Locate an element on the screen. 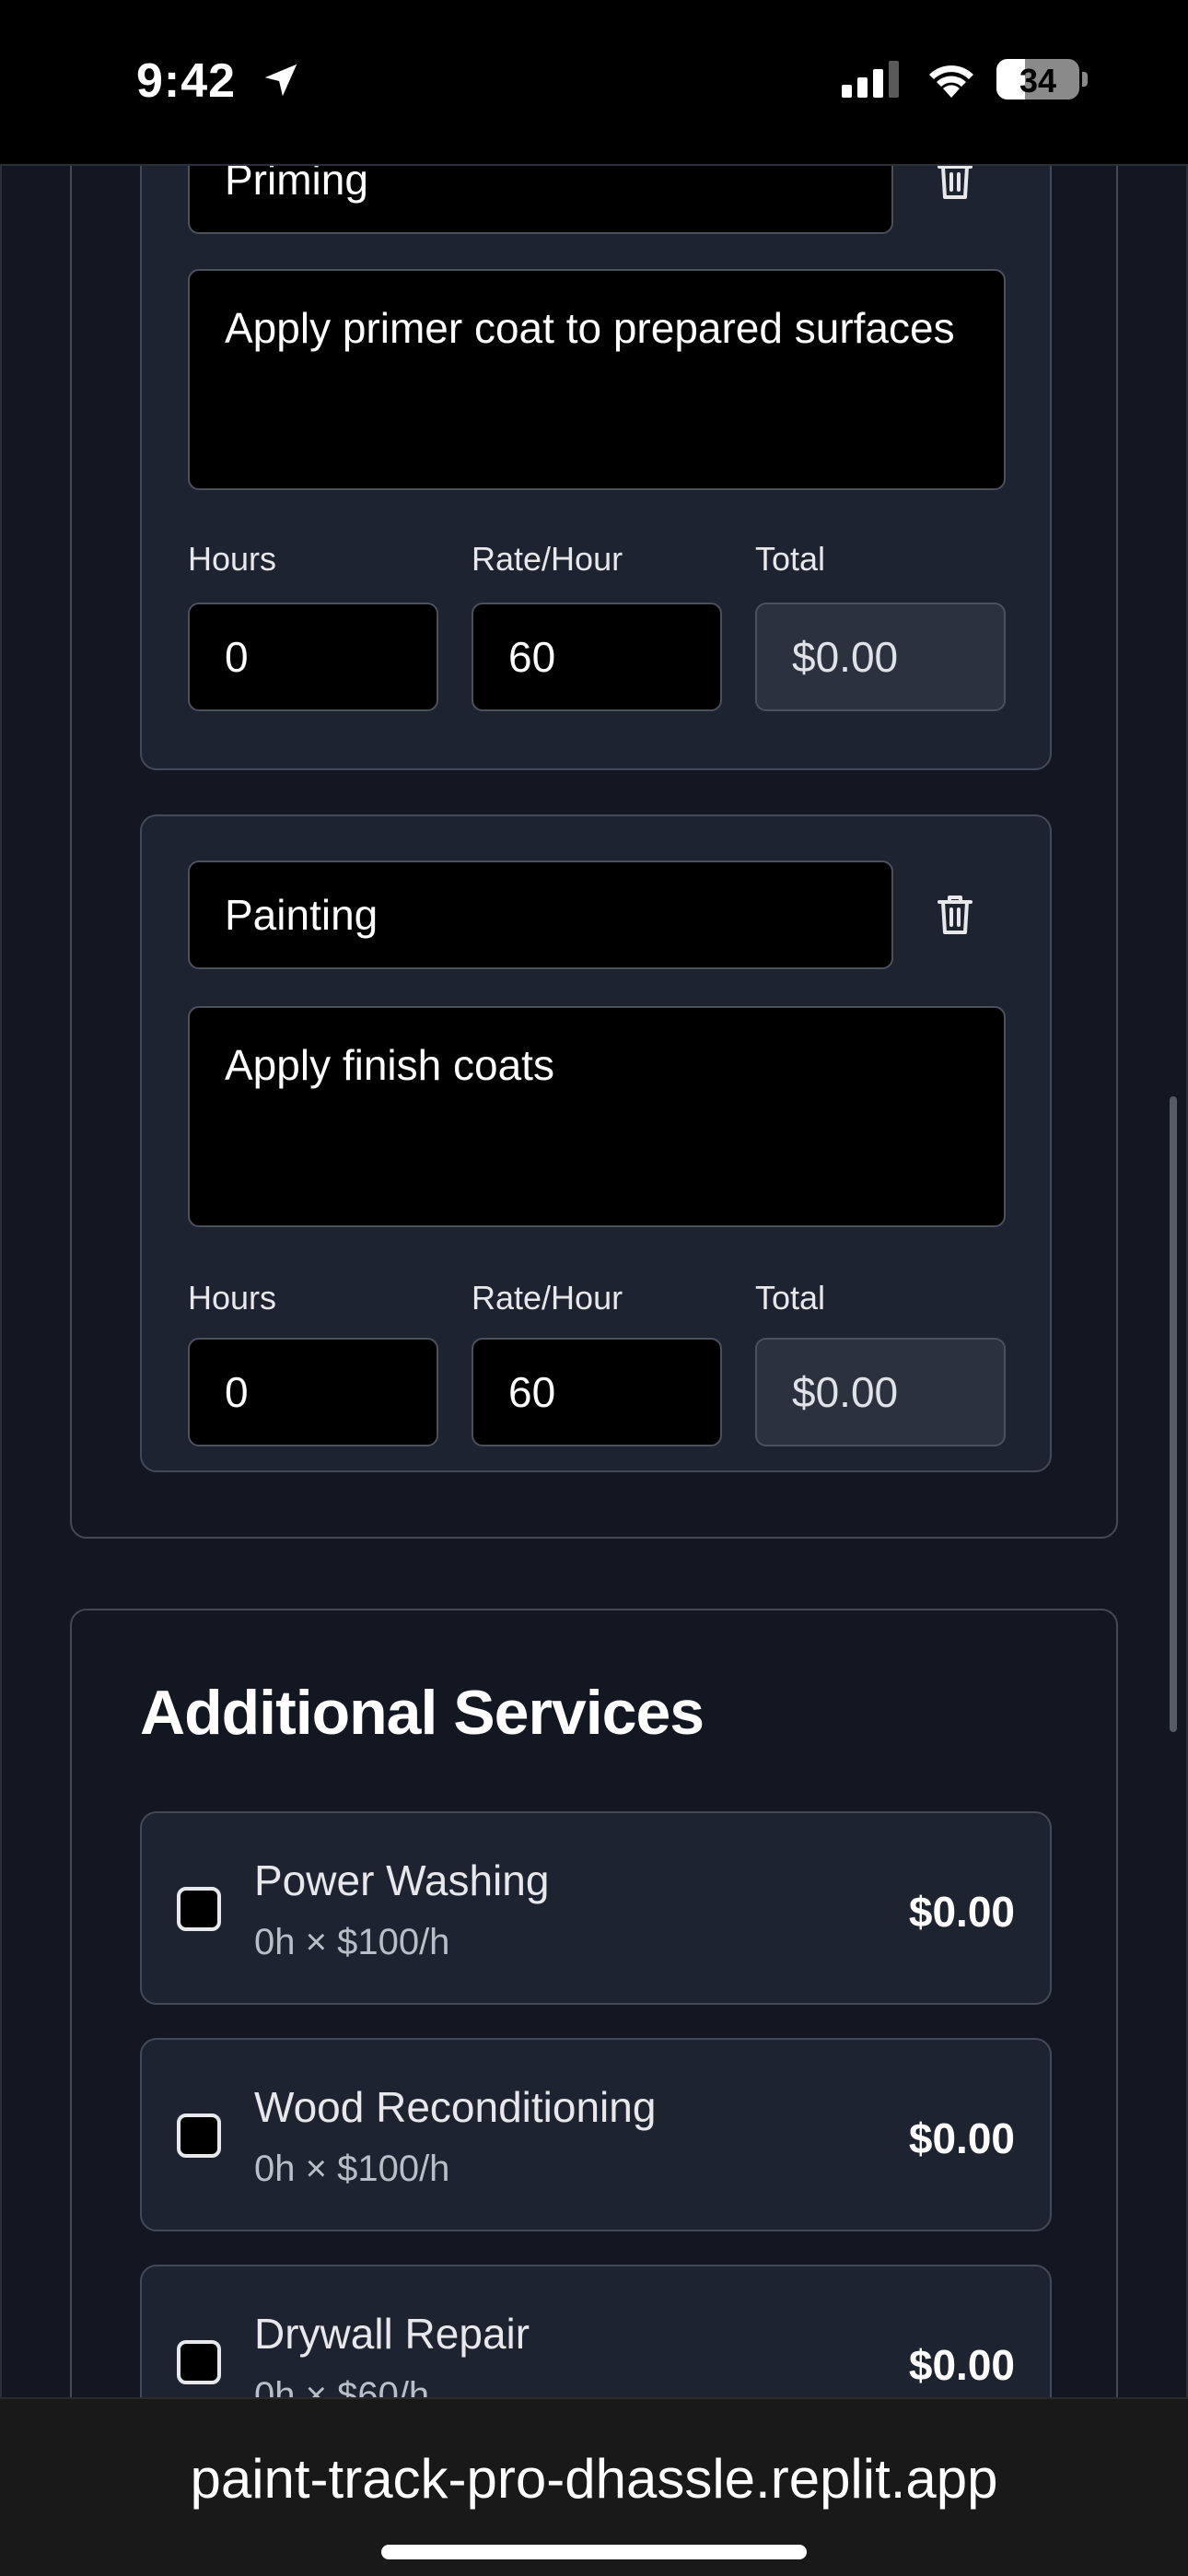 The image size is (1188, 2576). battery-nub is located at coordinates (1085, 79).